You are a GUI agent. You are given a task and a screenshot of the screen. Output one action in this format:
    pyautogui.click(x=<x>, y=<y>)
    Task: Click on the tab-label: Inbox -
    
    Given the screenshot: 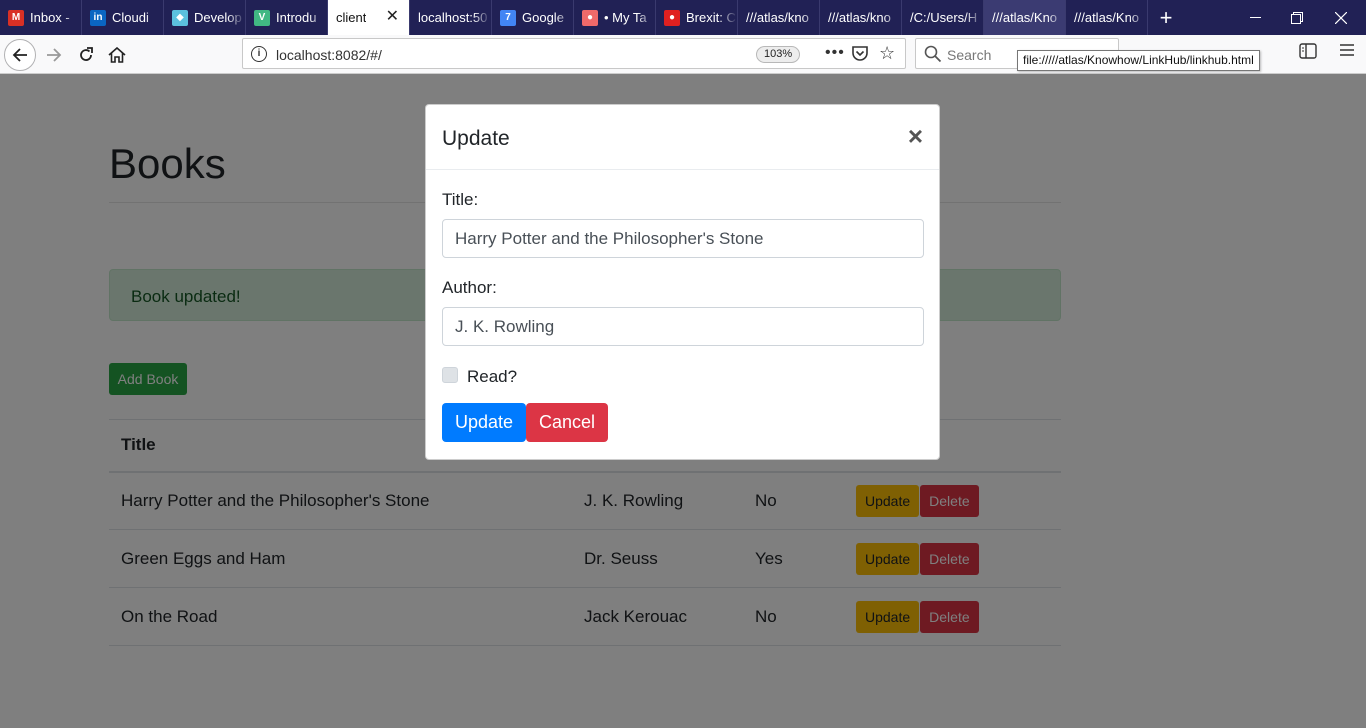 What is the action you would take?
    pyautogui.click(x=50, y=17)
    